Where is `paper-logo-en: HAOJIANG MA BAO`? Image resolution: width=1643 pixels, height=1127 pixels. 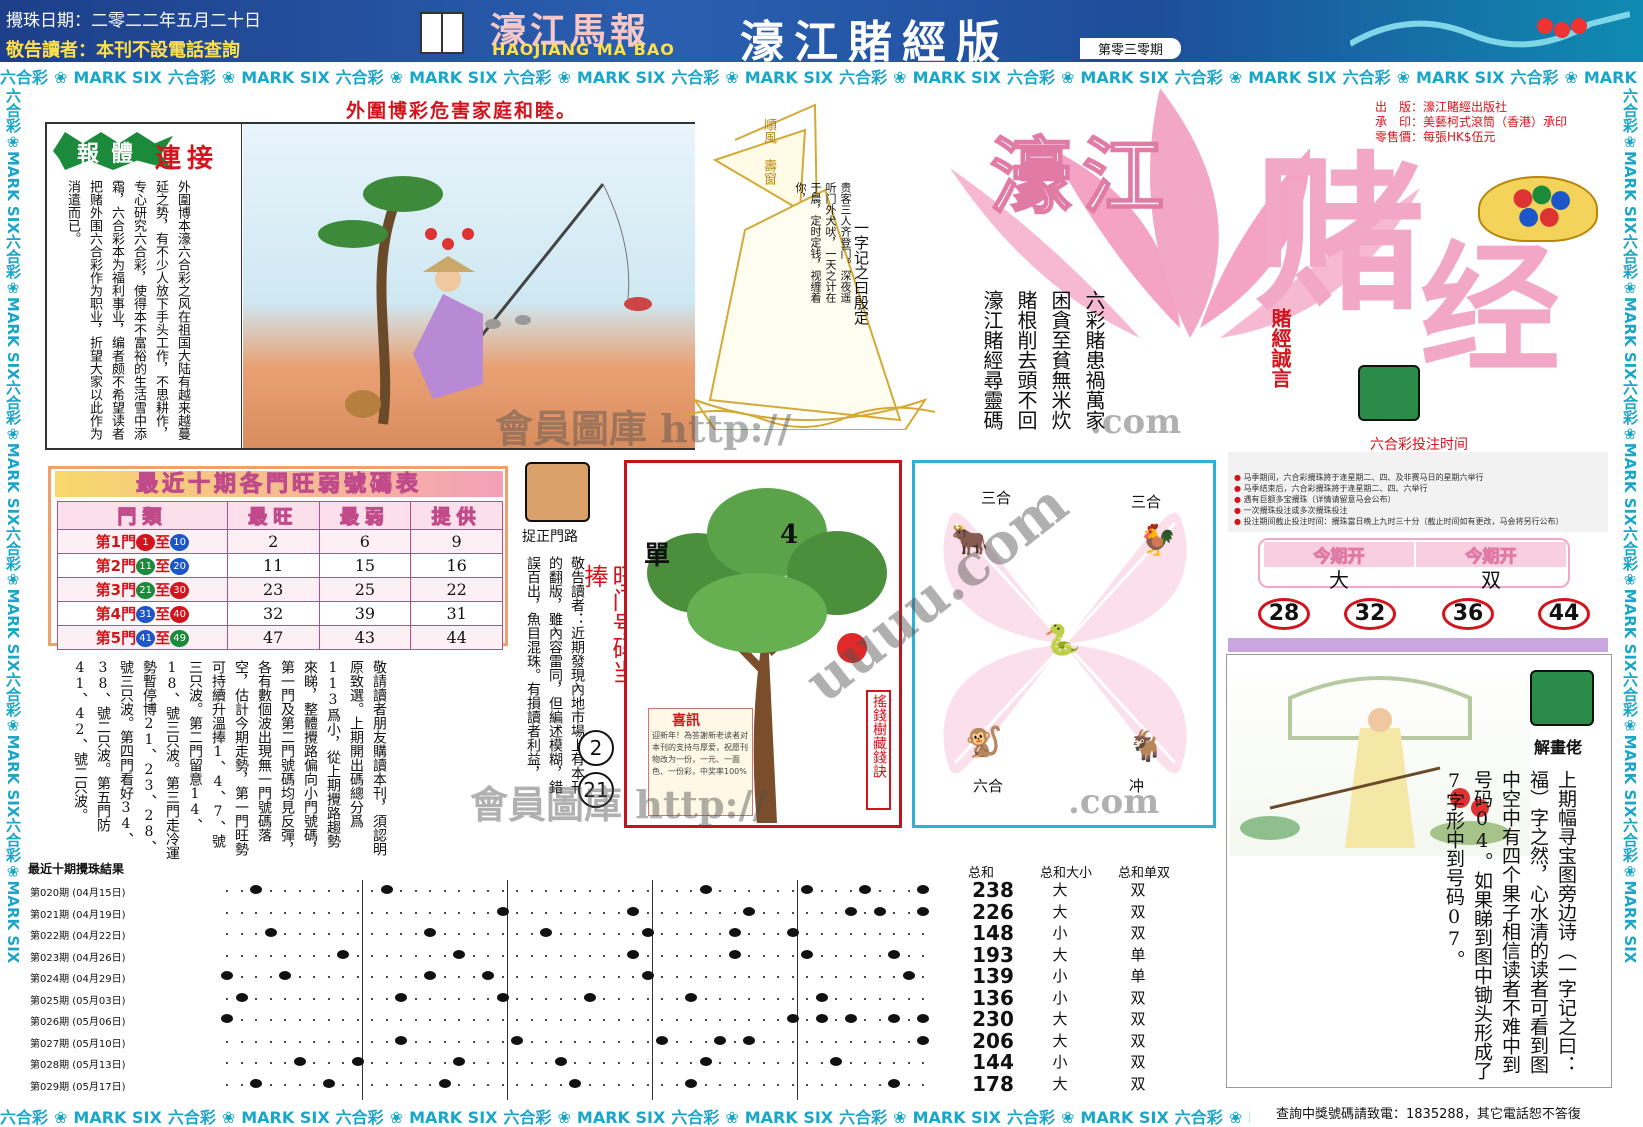 paper-logo-en: HAOJIANG MA BAO is located at coordinates (583, 49).